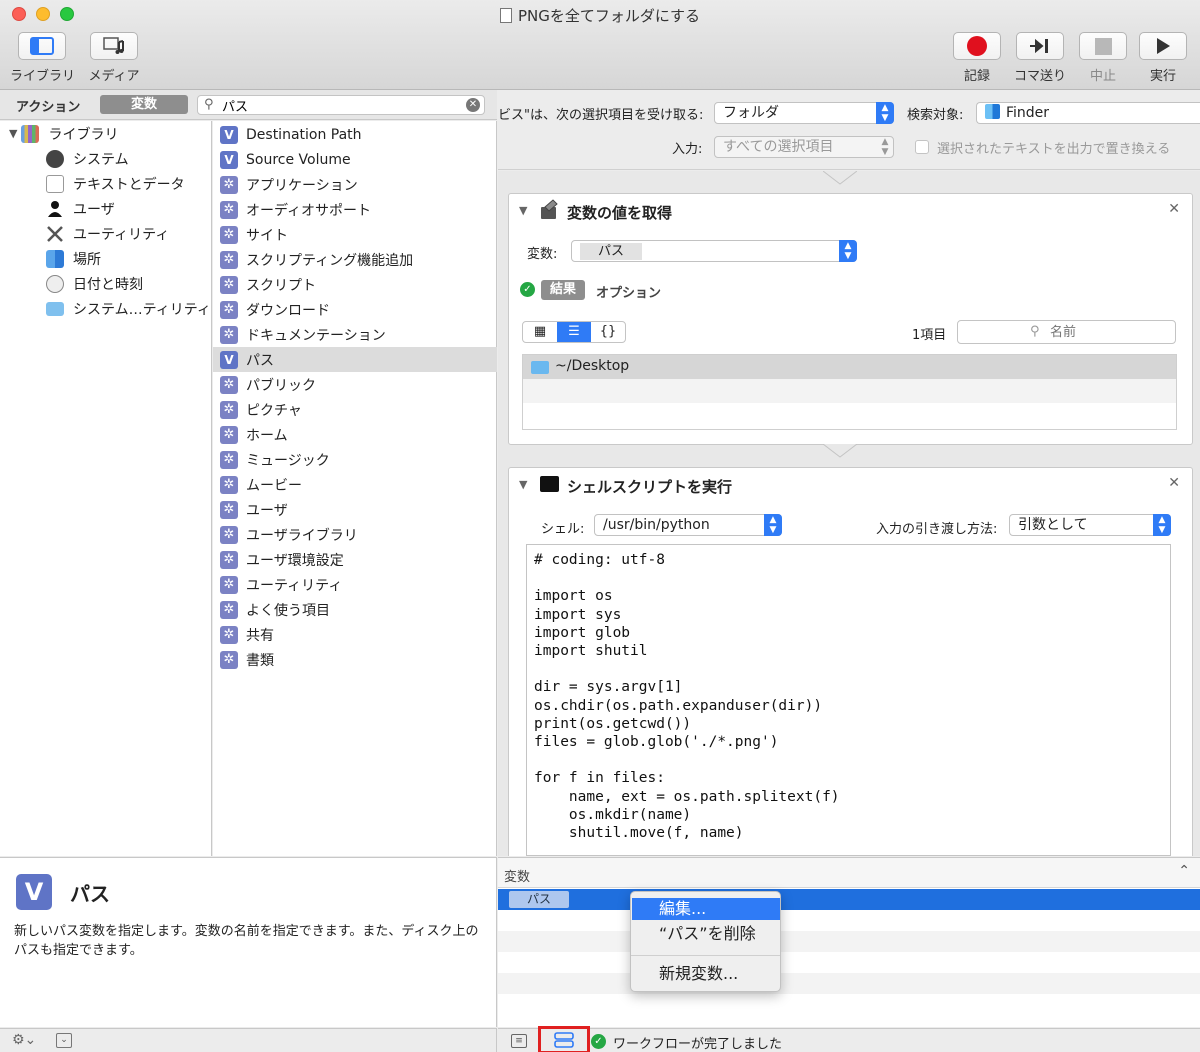 Image resolution: width=1200 pixels, height=1052 pixels. What do you see at coordinates (355, 584) in the screenshot?
I see `list-item: ✲ ユーティリティ` at bounding box center [355, 584].